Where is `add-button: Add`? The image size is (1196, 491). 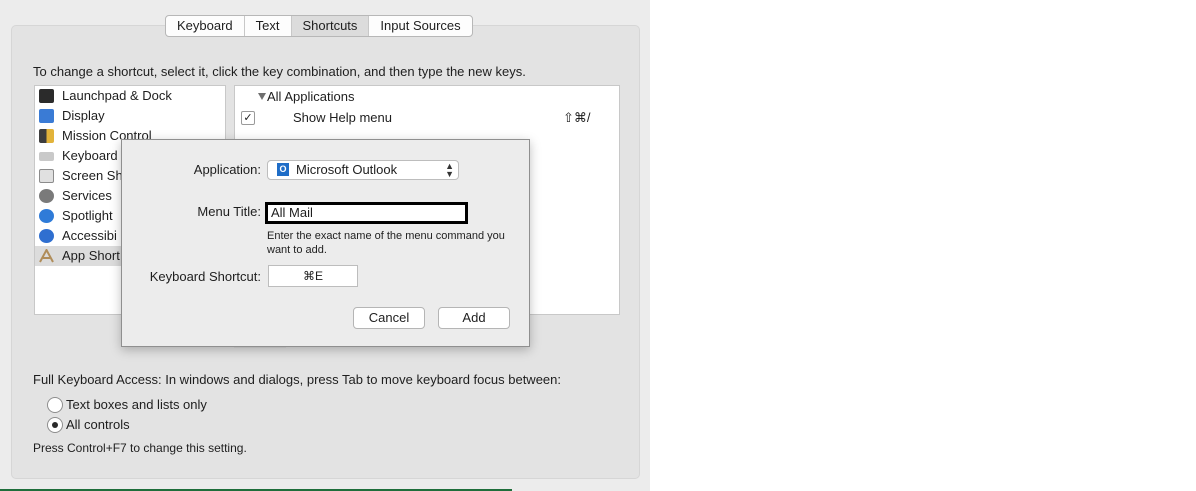
add-button: Add is located at coordinates (474, 318).